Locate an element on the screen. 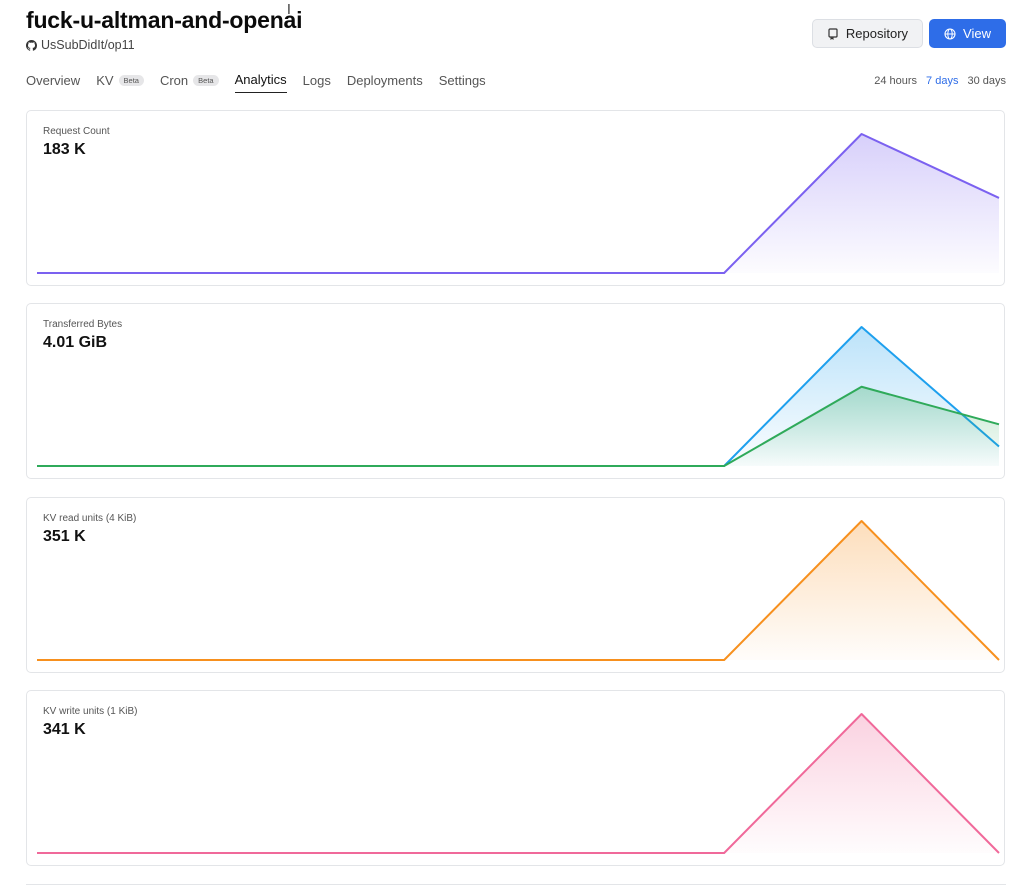 The width and height of the screenshot is (1018, 885). tab-deployments: Deployments is located at coordinates (385, 82).